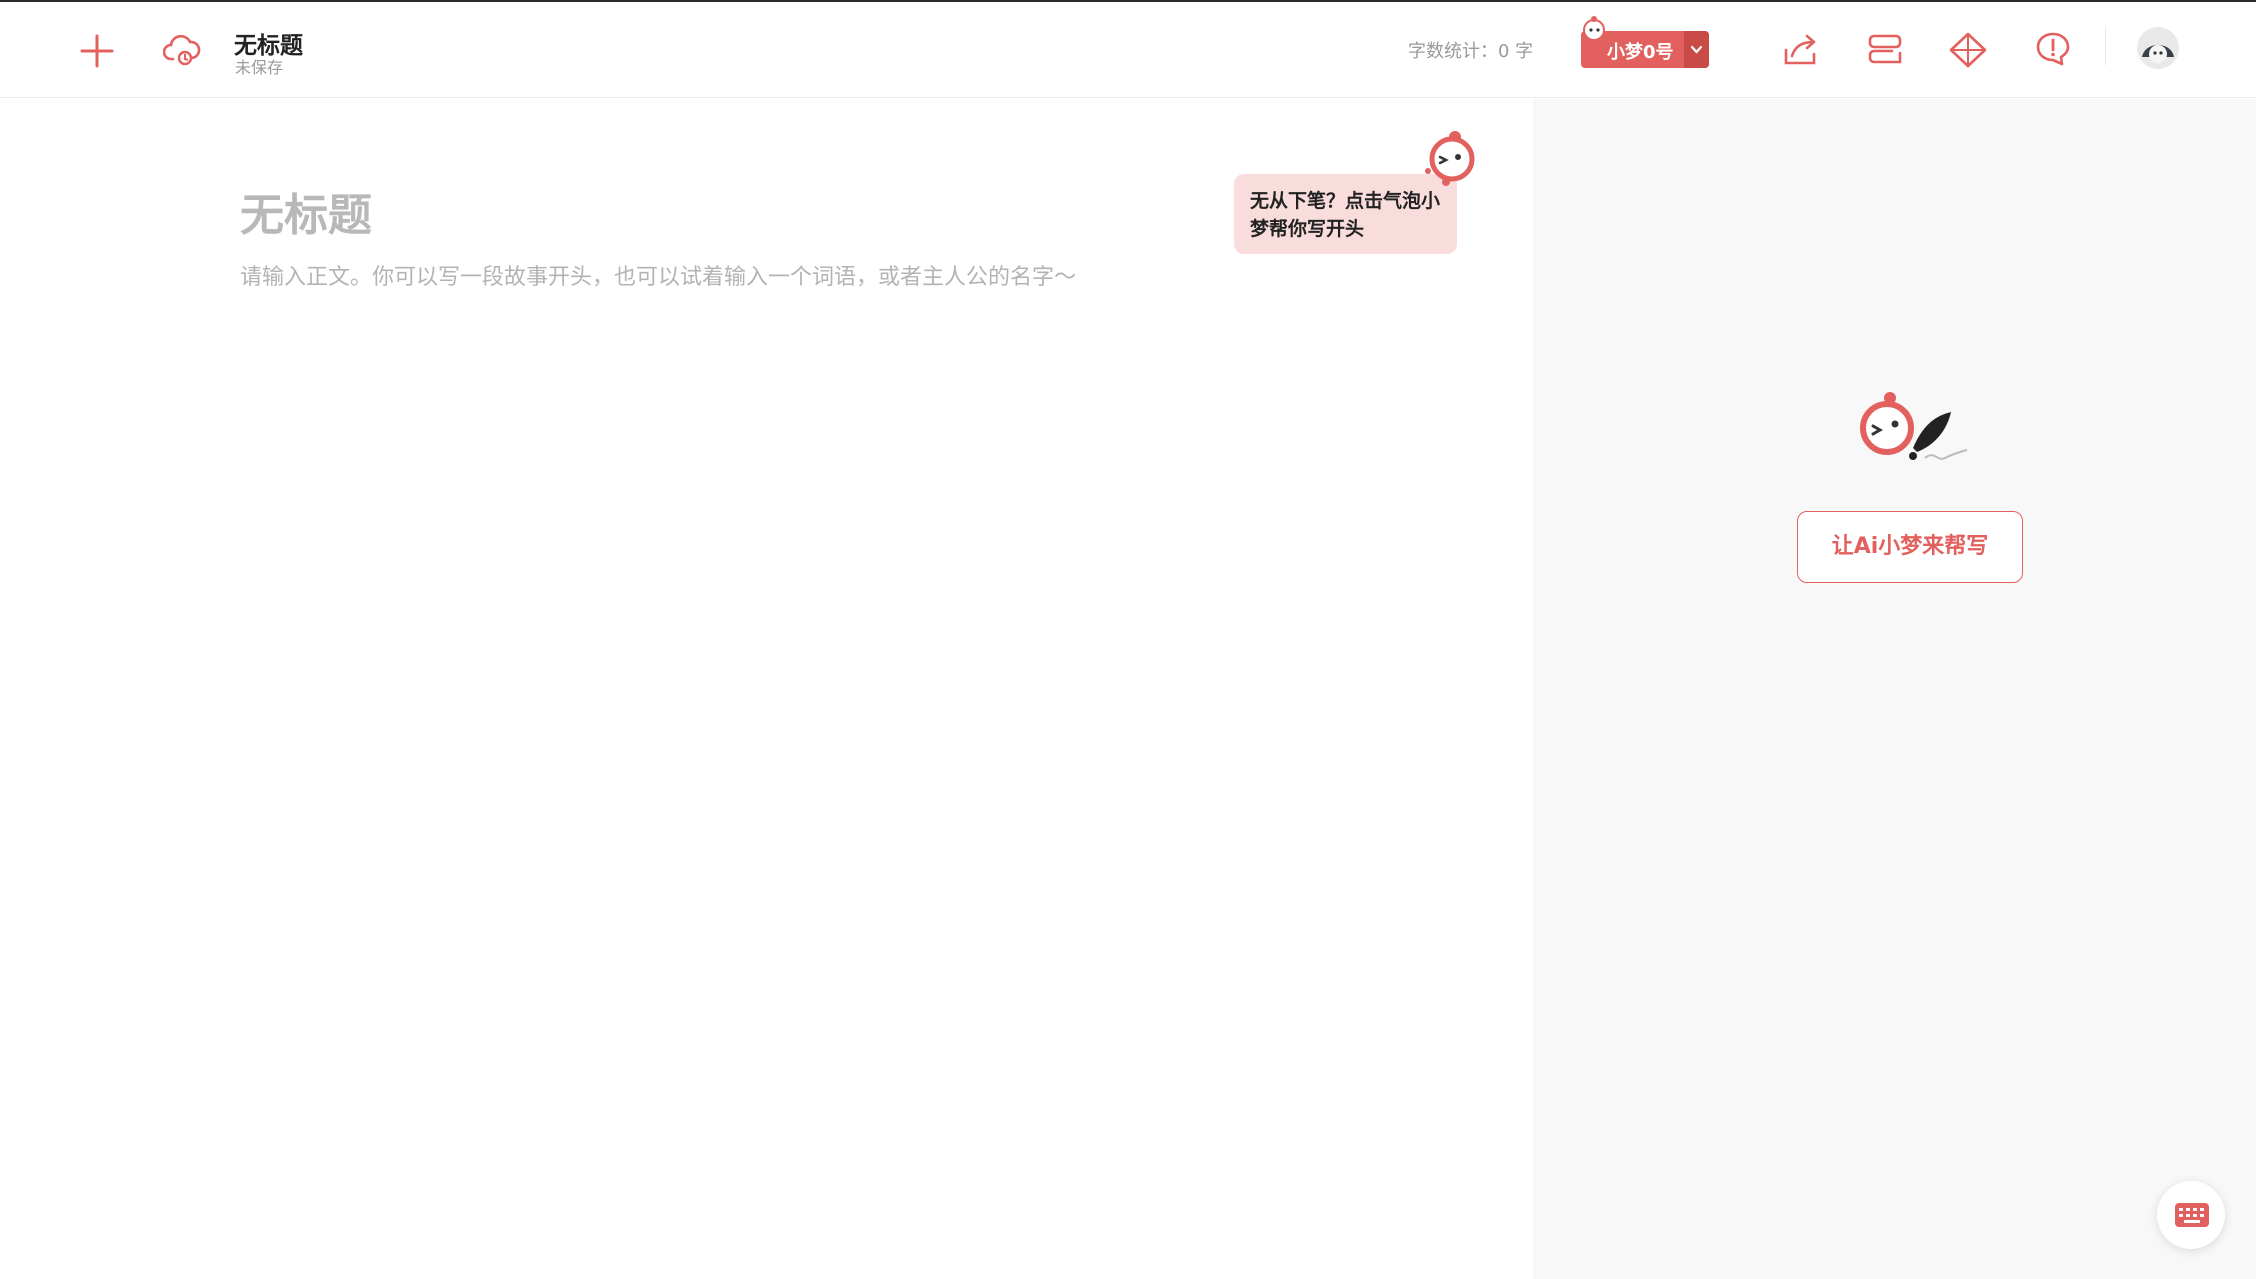 The height and width of the screenshot is (1279, 2256). What do you see at coordinates (2053, 49) in the screenshot?
I see `feedback-icon` at bounding box center [2053, 49].